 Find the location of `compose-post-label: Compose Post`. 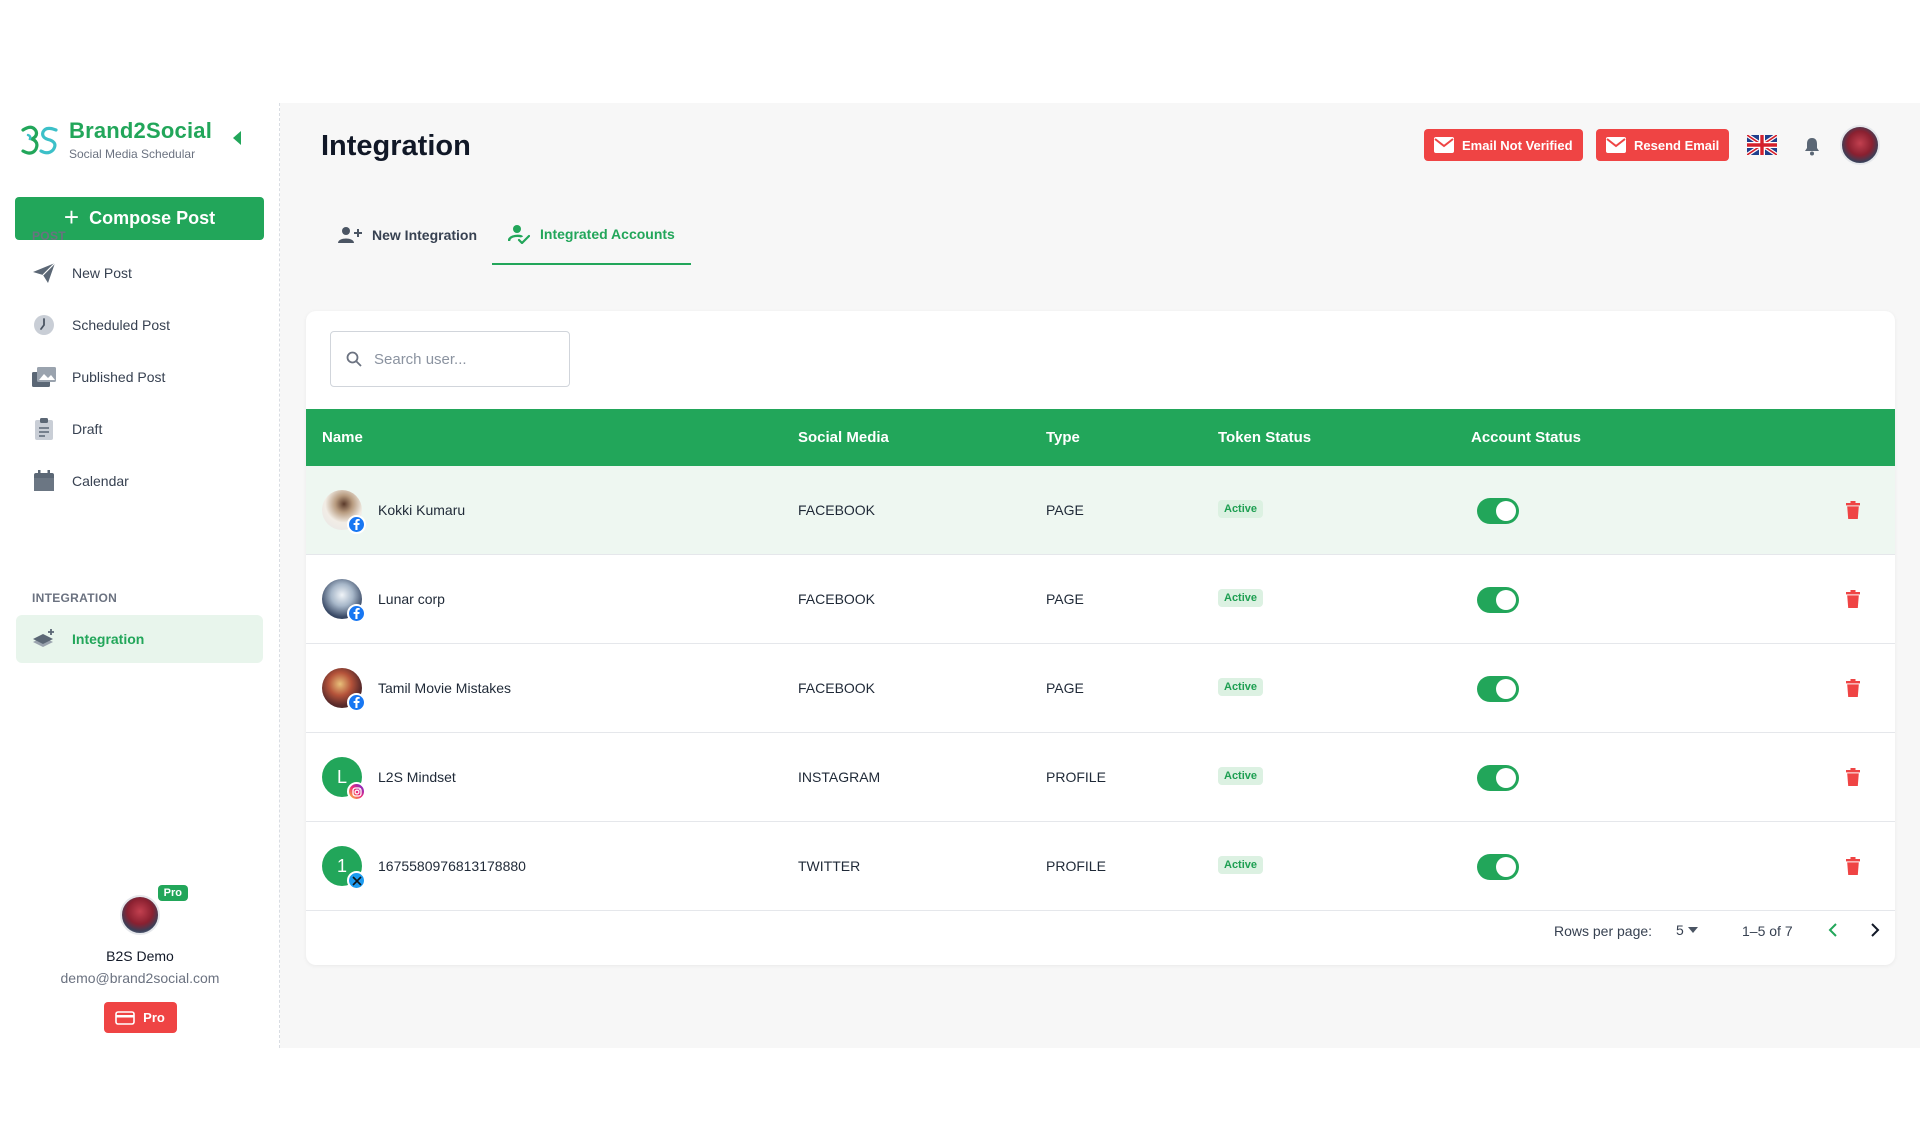

compose-post-label: Compose Post is located at coordinates (152, 218).